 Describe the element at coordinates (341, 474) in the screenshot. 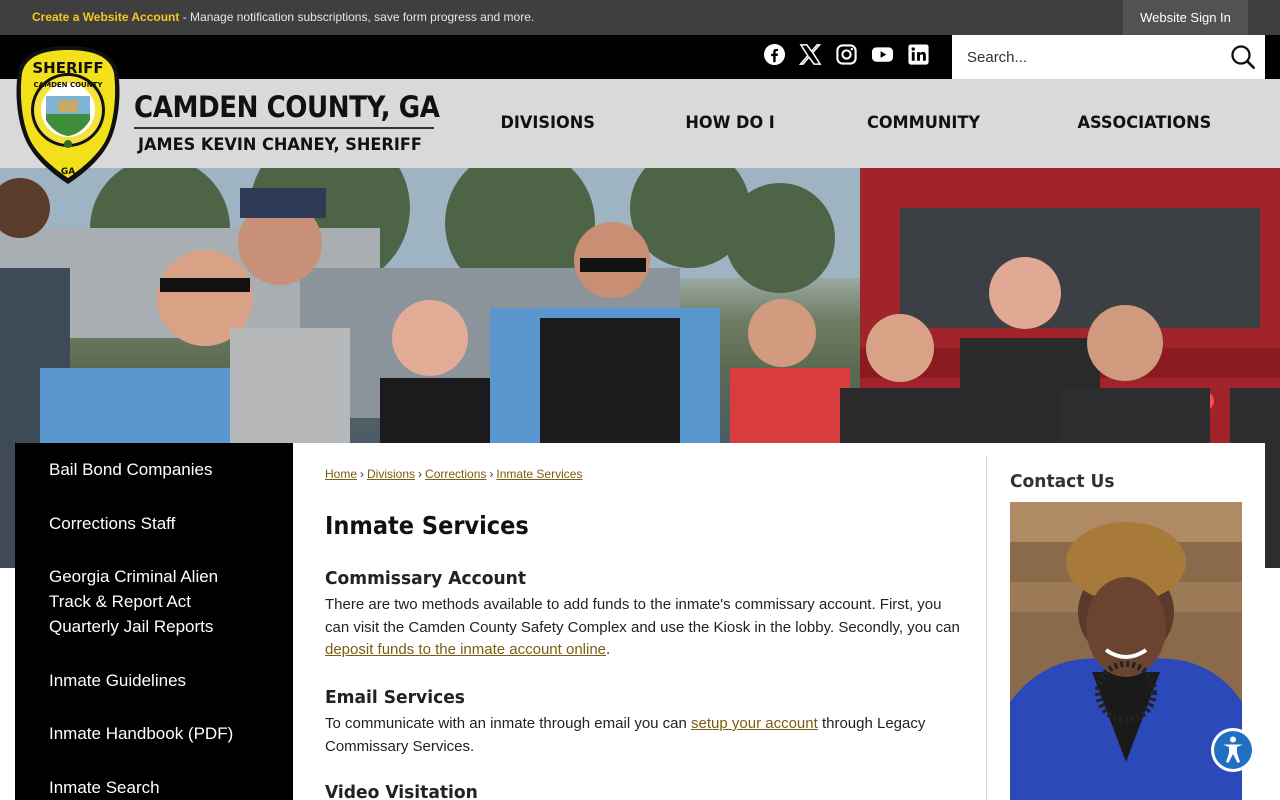

I see `breadcrumb-home: Home` at that location.